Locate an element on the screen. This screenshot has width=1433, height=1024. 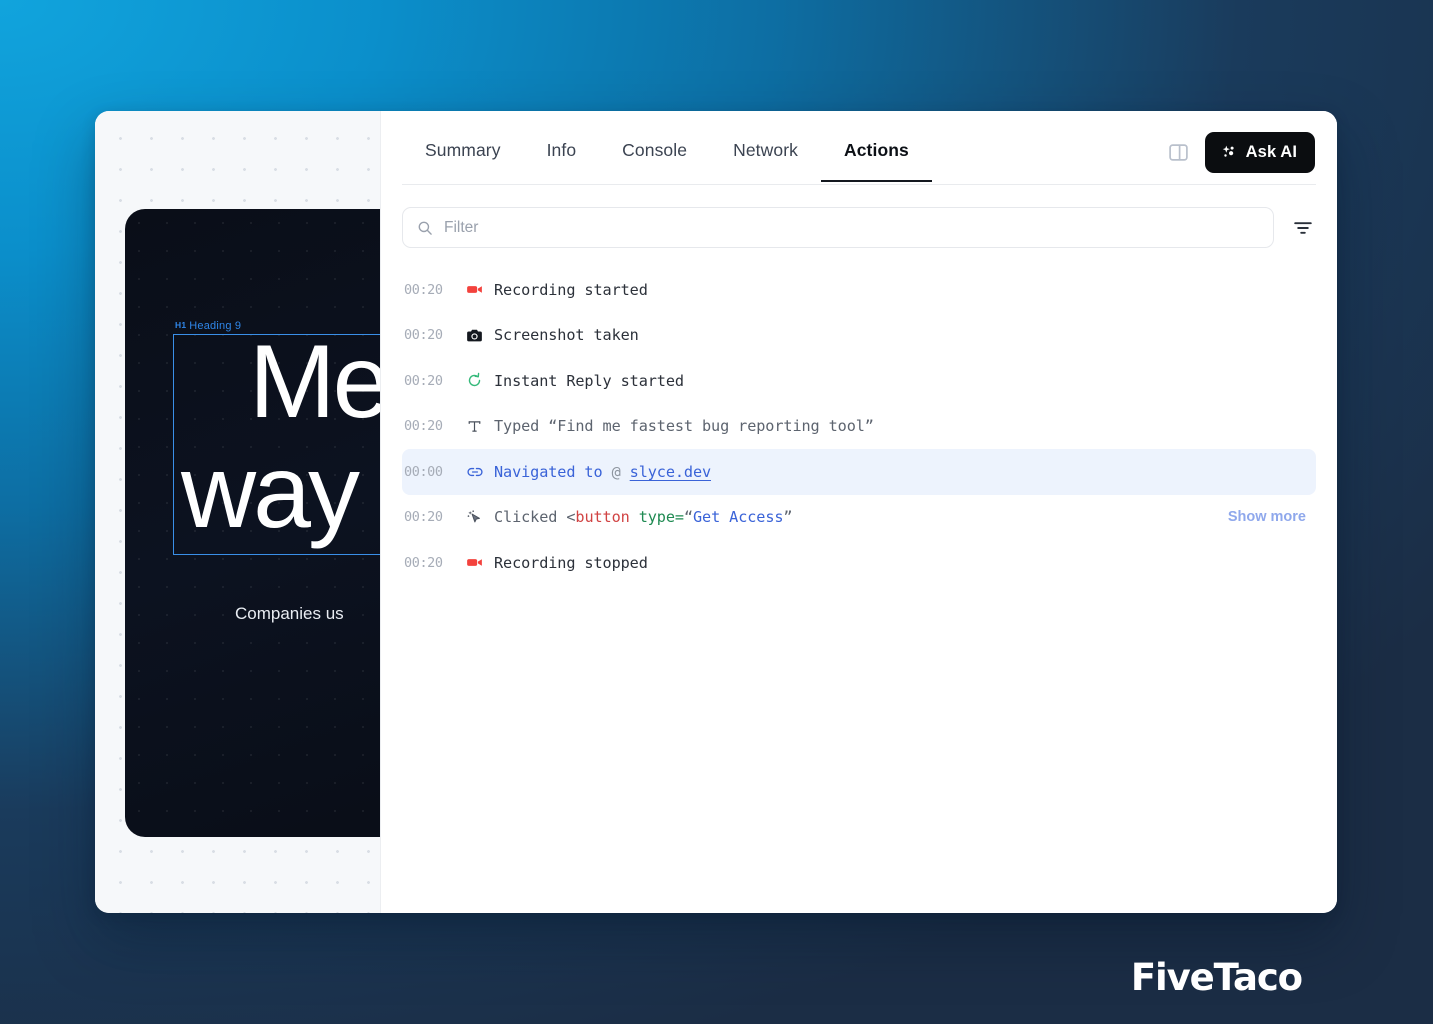
preview-hero-text: Me way is located at coordinates (281, 437).